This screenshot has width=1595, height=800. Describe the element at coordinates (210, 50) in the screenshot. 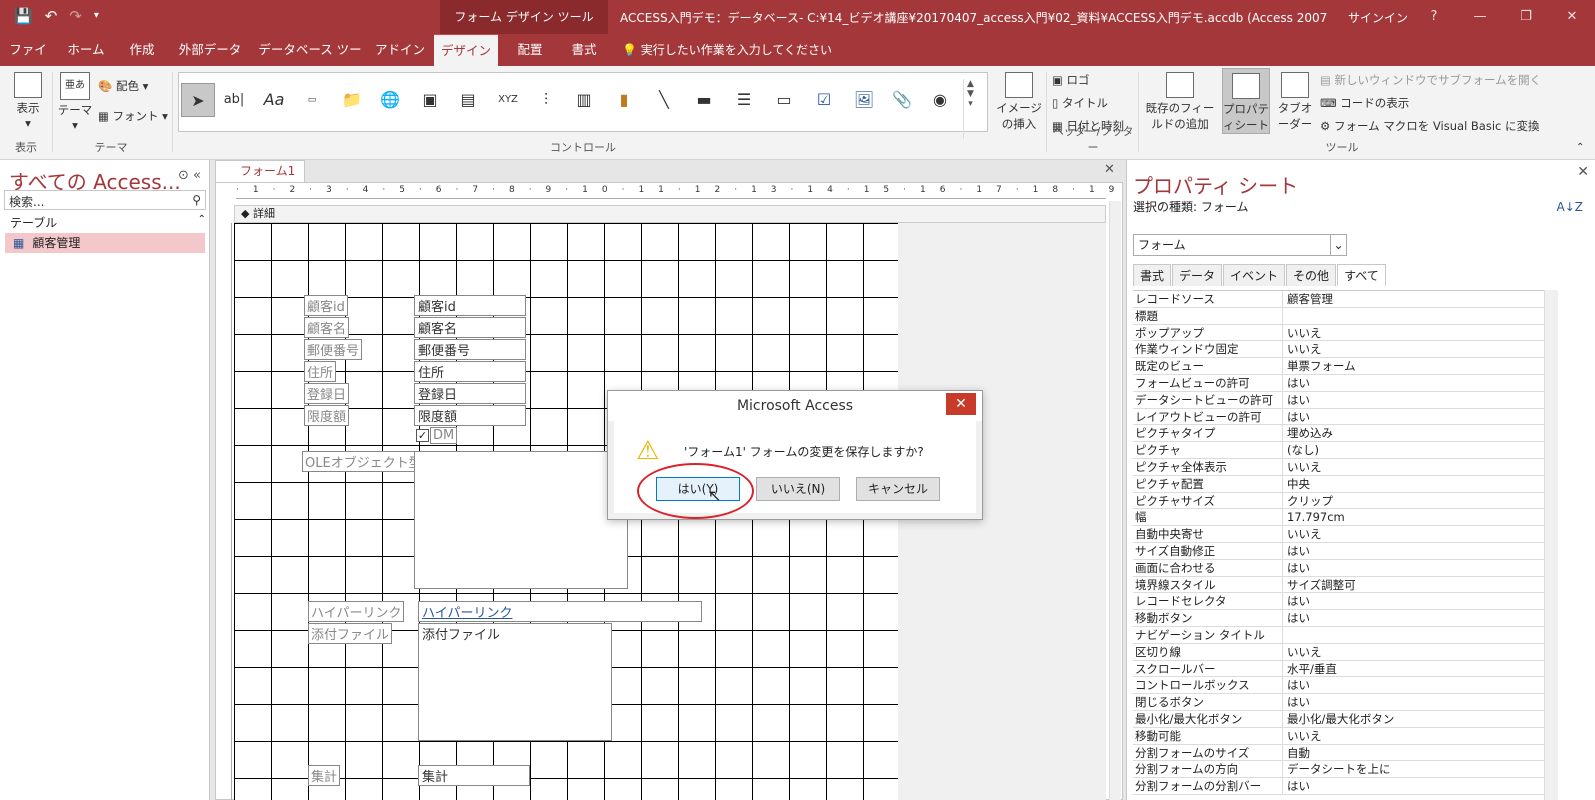

I see `tab-external-data: 外部データ` at that location.